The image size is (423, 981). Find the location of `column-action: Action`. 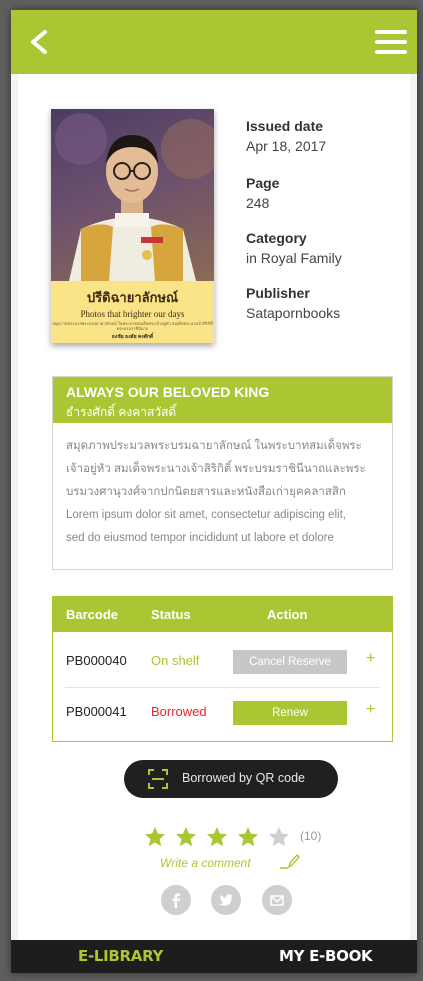

column-action: Action is located at coordinates (287, 614).